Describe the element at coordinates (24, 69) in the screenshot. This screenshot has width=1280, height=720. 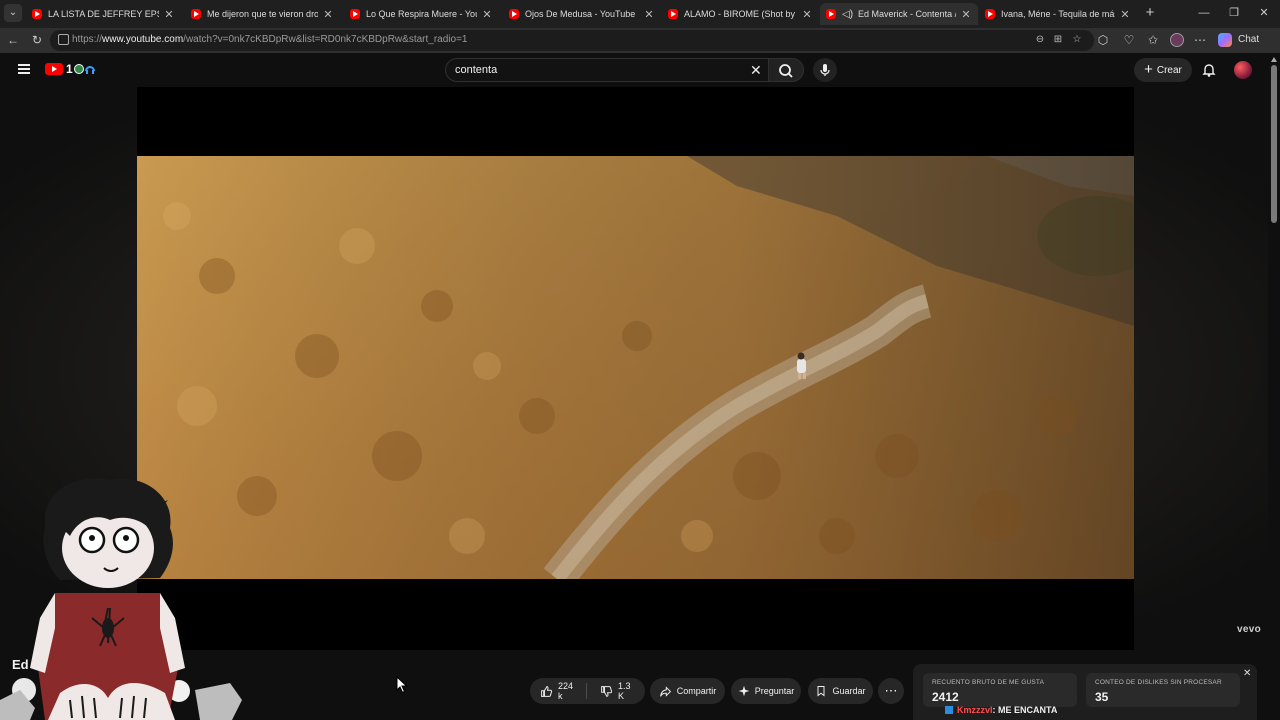
I see `menu-icon` at that location.